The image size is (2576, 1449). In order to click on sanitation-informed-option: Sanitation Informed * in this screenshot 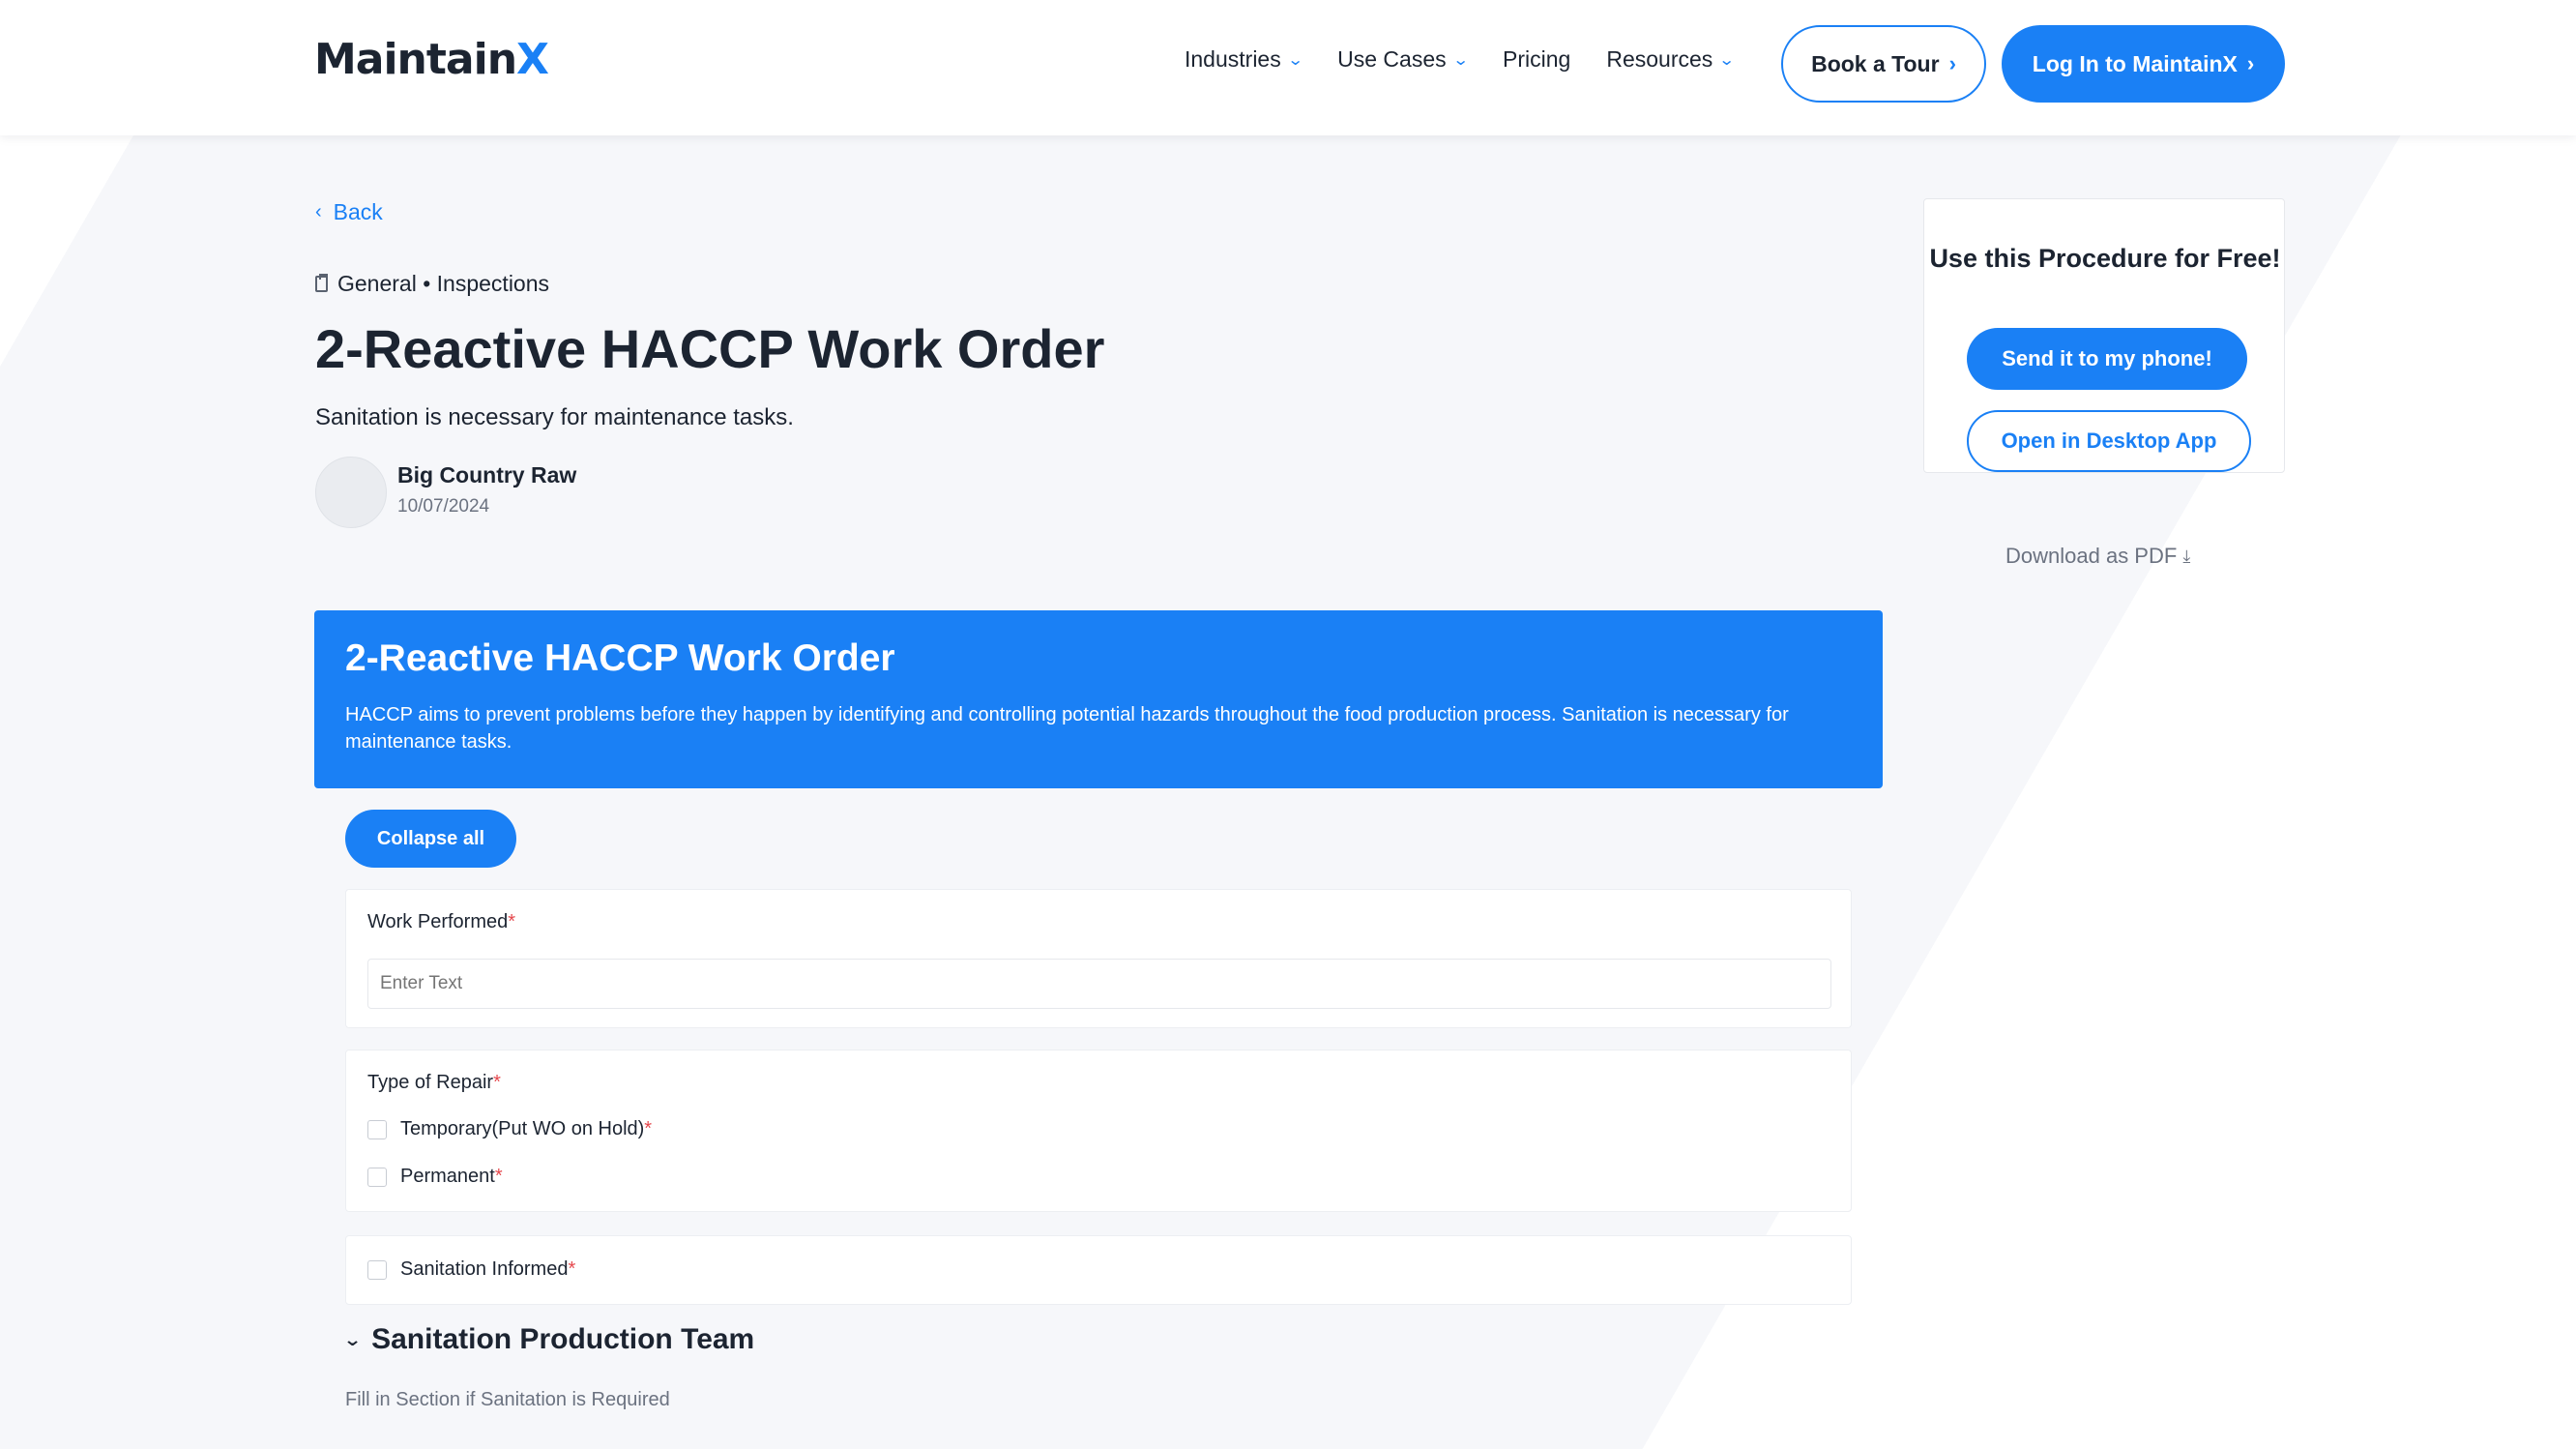, I will do `click(471, 1269)`.